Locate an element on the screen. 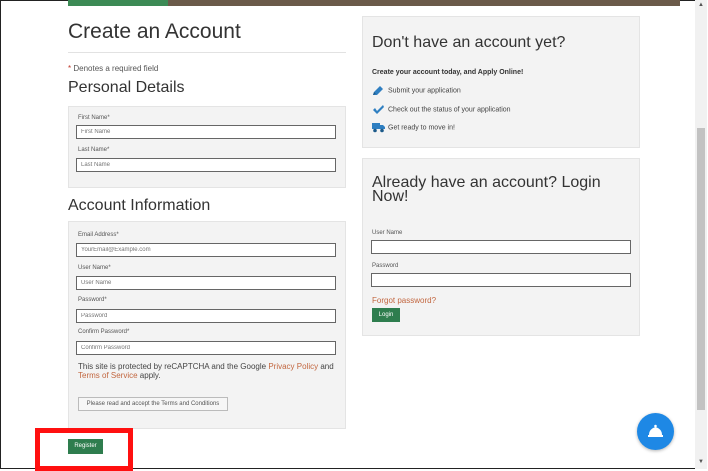 The width and height of the screenshot is (708, 471). promo-feature-text: Get ready to move in! is located at coordinates (421, 128).